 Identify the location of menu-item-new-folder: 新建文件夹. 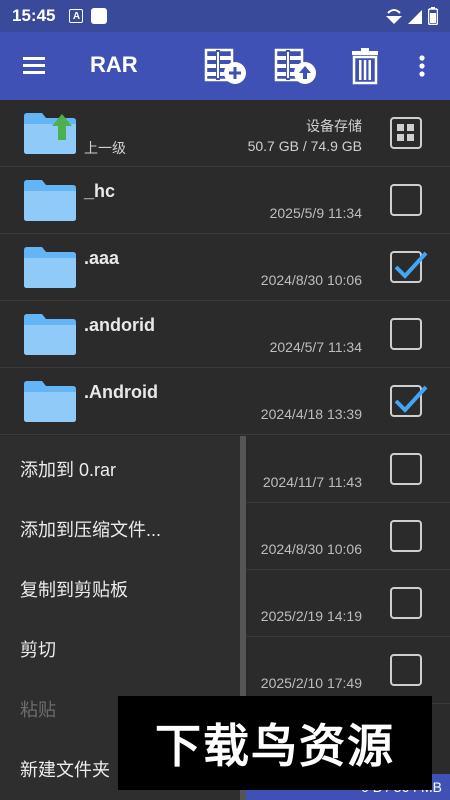
(65, 769).